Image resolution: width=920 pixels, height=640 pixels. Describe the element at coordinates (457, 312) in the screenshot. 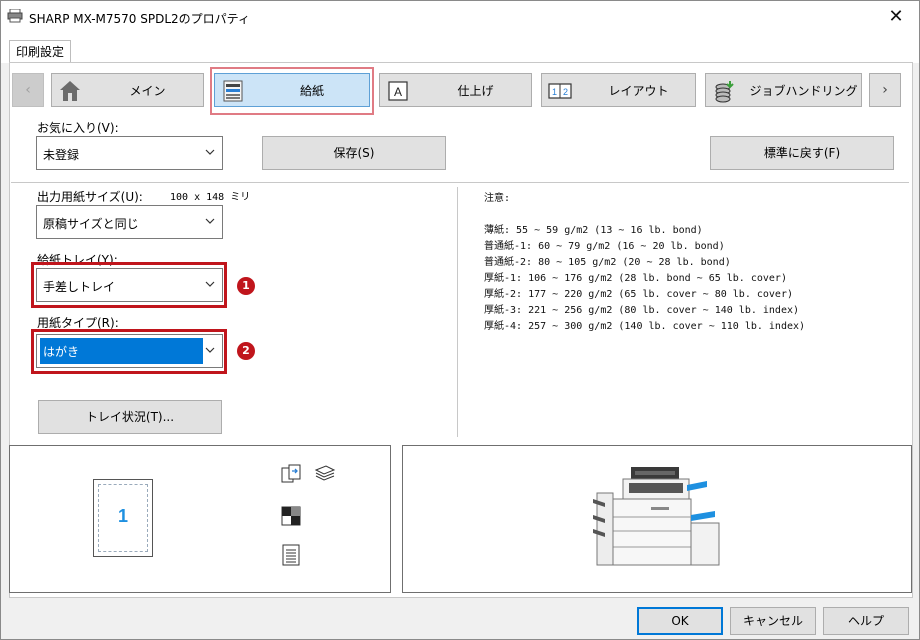

I see `vertical-divider` at that location.